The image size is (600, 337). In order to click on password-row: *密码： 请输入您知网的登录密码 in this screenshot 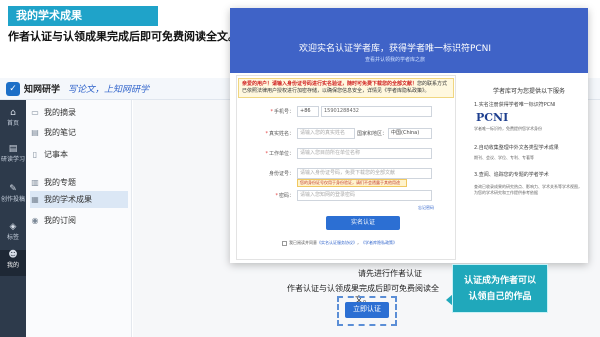, I will do `click(340, 195)`.